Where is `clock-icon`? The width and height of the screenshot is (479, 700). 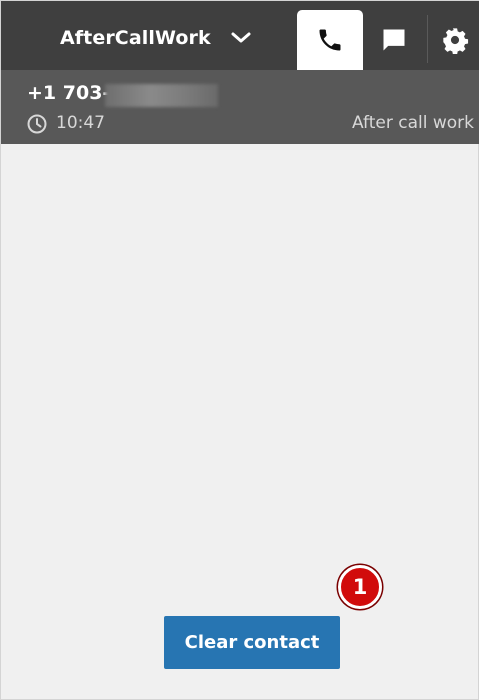
clock-icon is located at coordinates (37, 124).